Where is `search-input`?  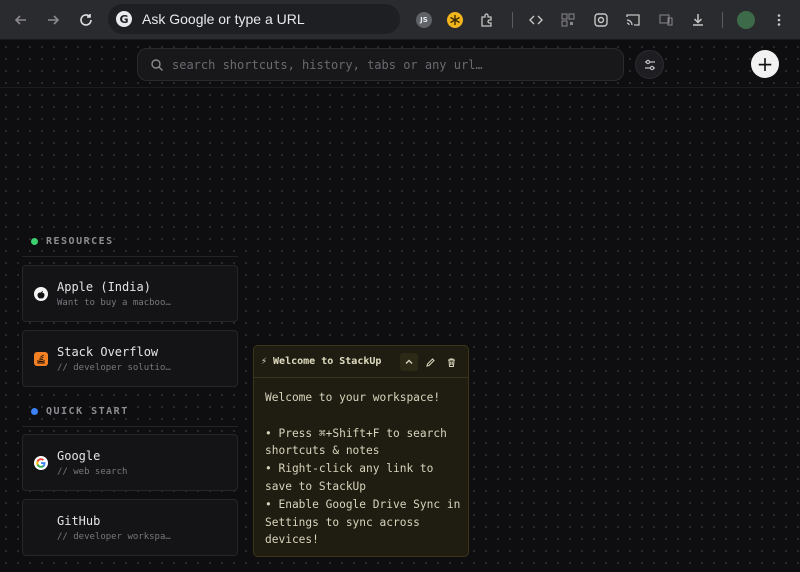
search-input is located at coordinates (392, 64).